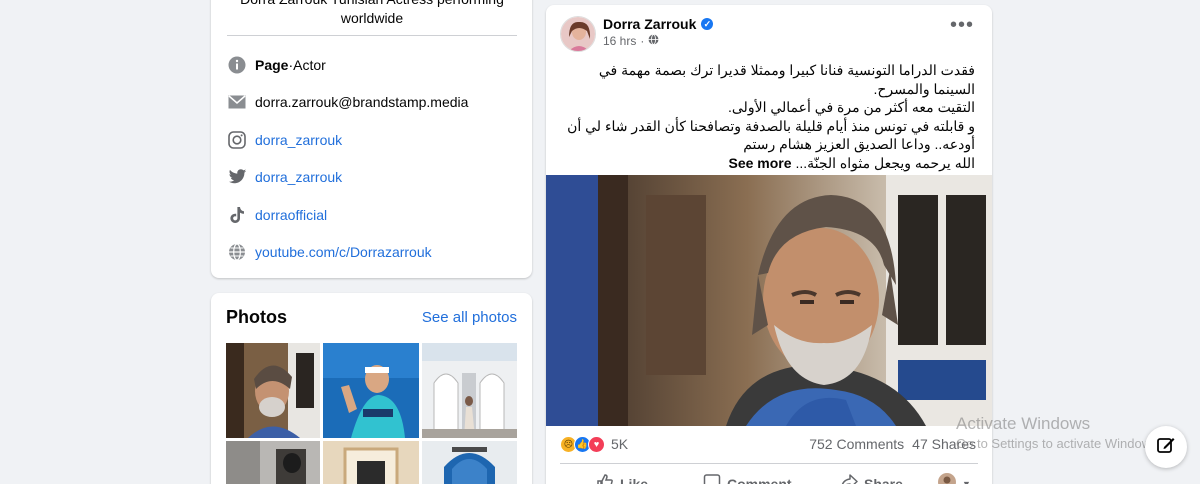  Describe the element at coordinates (962, 25) in the screenshot. I see `more-options-icon: •••` at that location.